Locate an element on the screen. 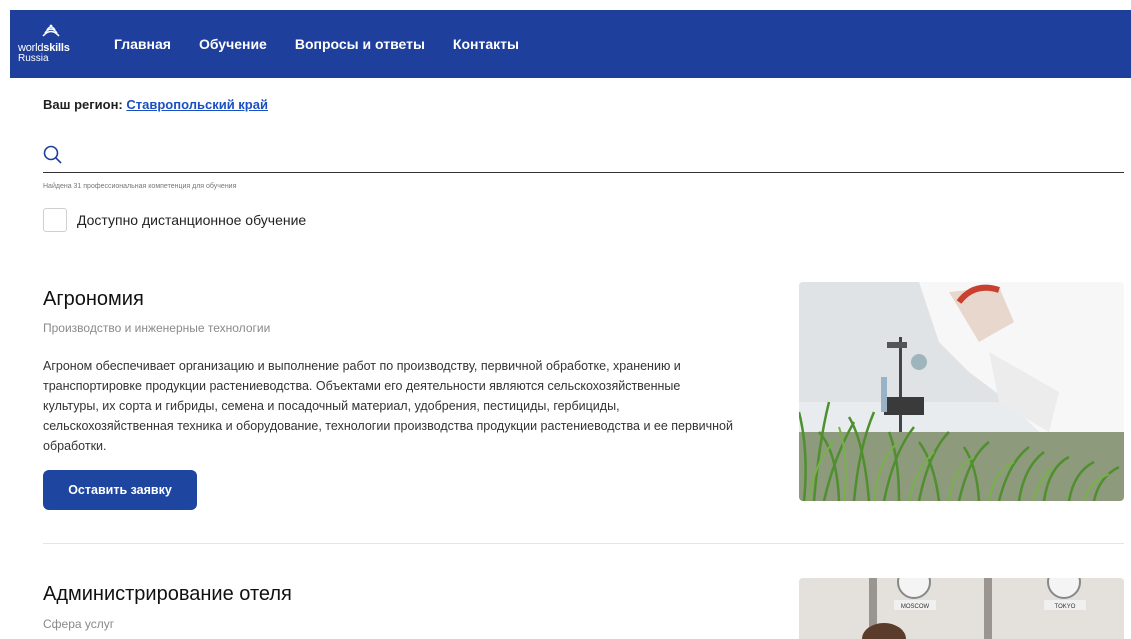  clock-label-tokyo: TOKYO is located at coordinates (1065, 607).